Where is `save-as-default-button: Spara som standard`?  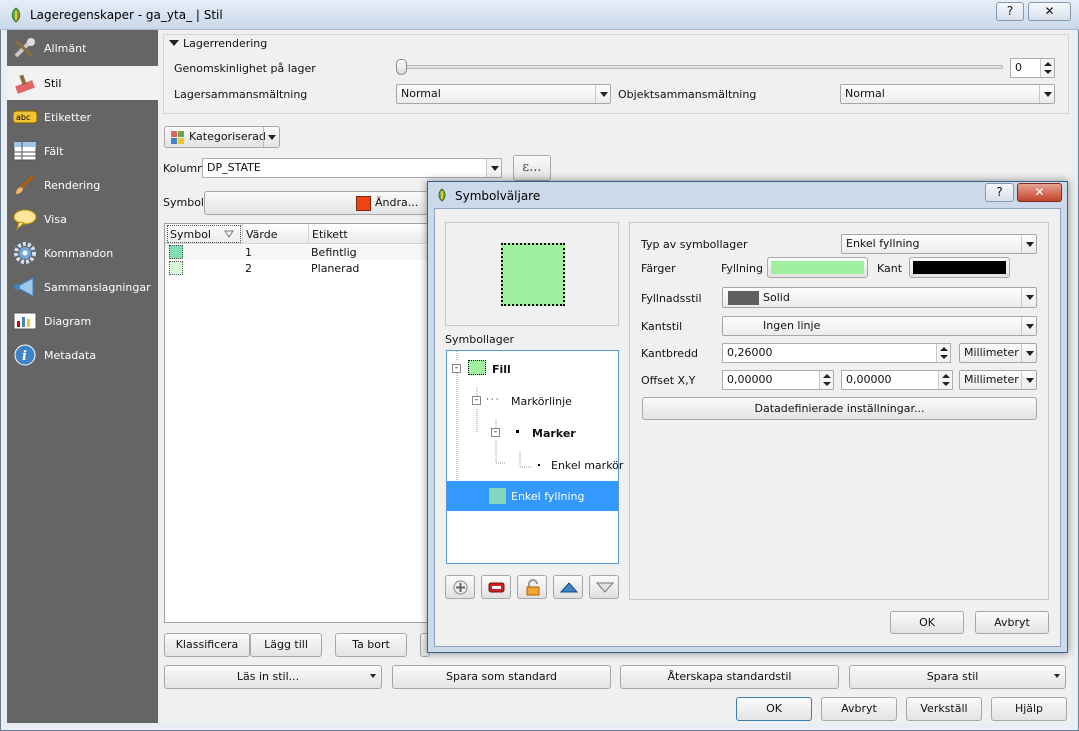
save-as-default-button: Spara som standard is located at coordinates (501, 677).